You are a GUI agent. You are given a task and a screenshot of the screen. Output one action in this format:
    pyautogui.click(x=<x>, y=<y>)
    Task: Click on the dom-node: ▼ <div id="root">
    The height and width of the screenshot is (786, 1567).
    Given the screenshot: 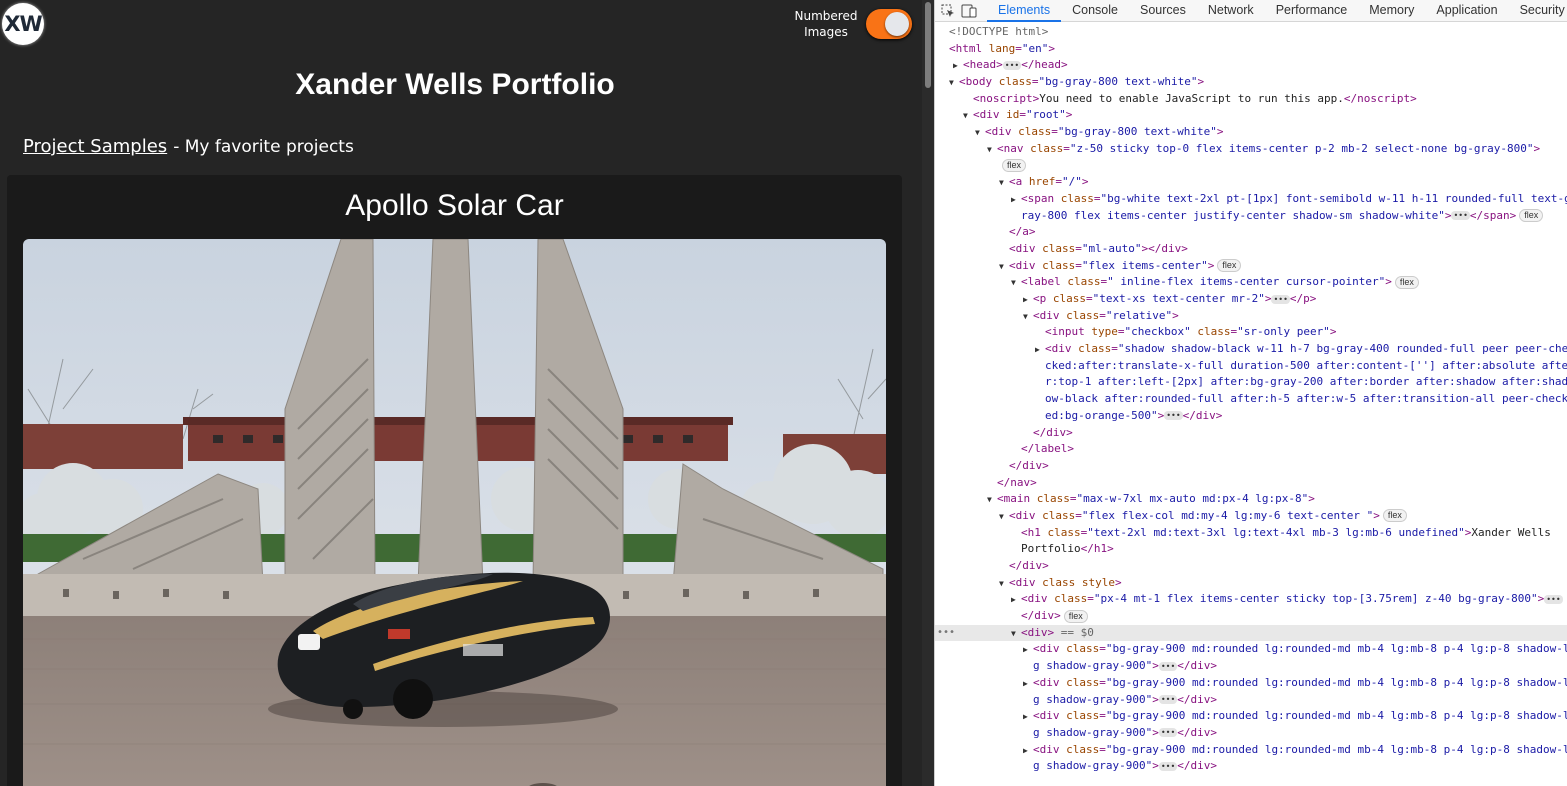 What is the action you would take?
    pyautogui.click(x=1251, y=115)
    